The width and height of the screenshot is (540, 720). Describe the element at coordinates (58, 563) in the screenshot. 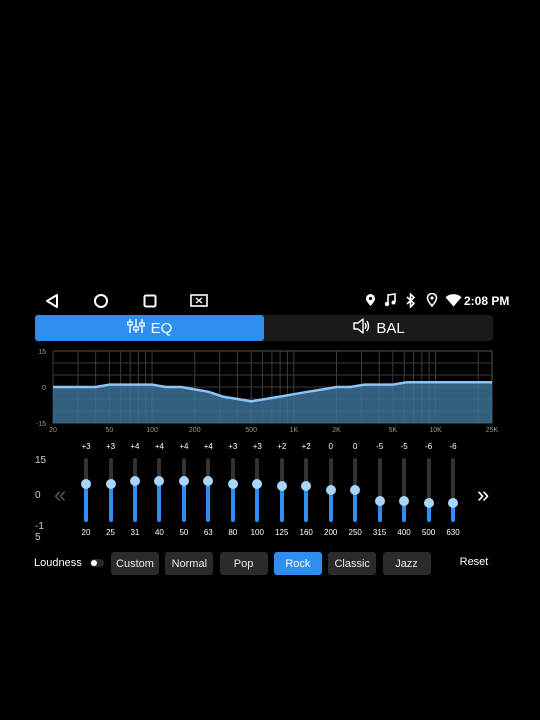

I see `loudness-label: Loudness` at that location.